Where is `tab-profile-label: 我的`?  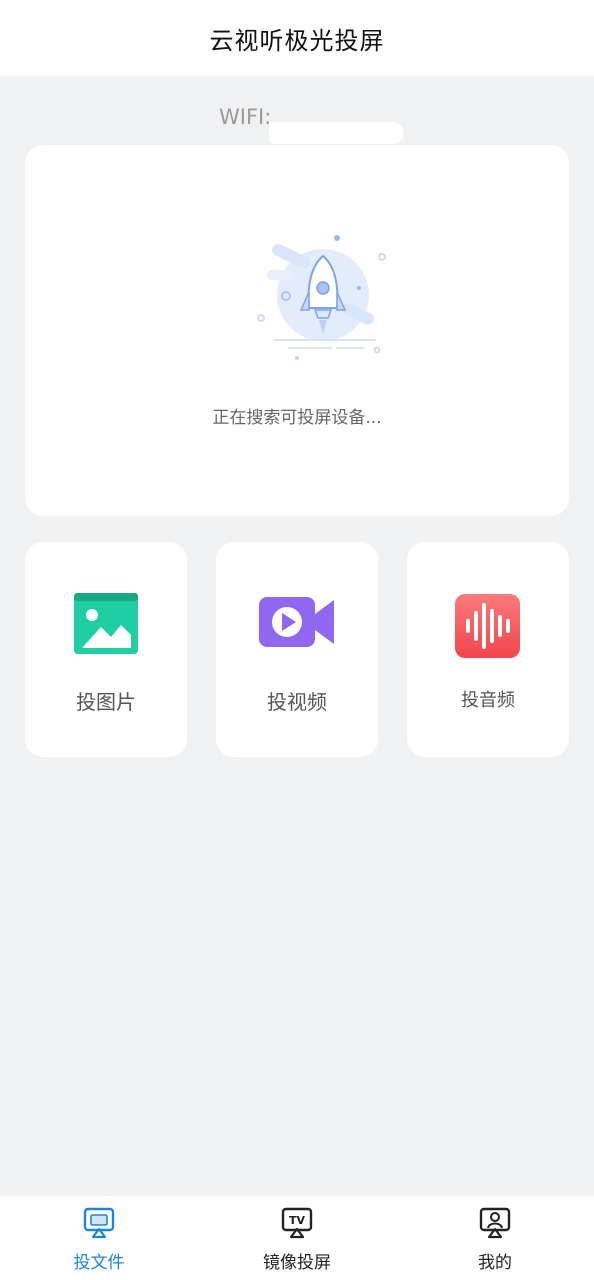
tab-profile-label: 我的 is located at coordinates (495, 1263).